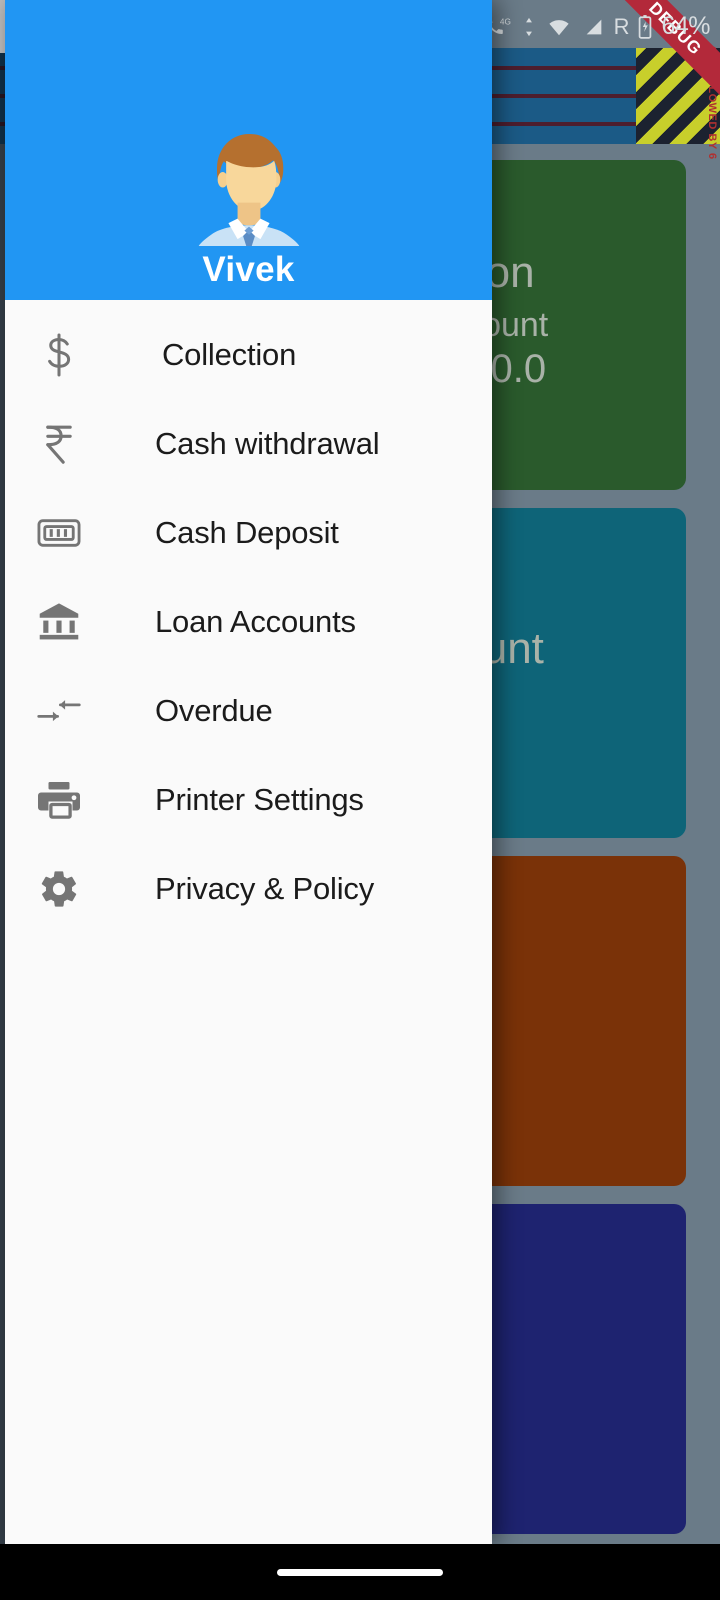 This screenshot has height=1600, width=720. What do you see at coordinates (59, 889) in the screenshot?
I see `gear-icon` at bounding box center [59, 889].